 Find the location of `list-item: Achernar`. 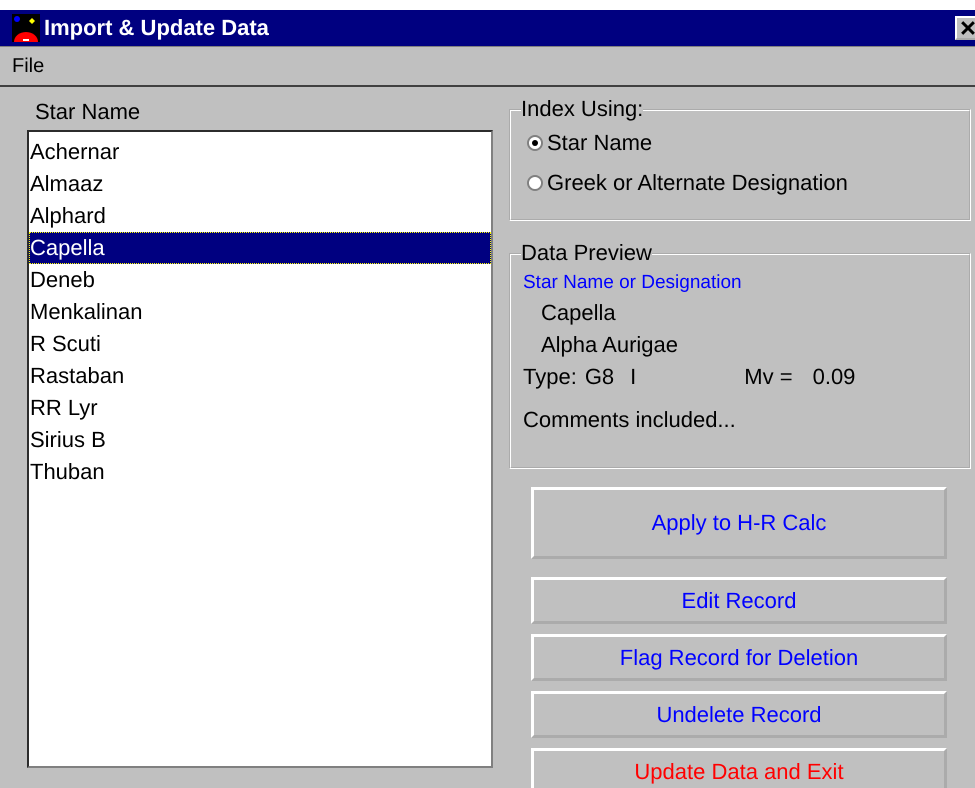

list-item: Achernar is located at coordinates (260, 152).